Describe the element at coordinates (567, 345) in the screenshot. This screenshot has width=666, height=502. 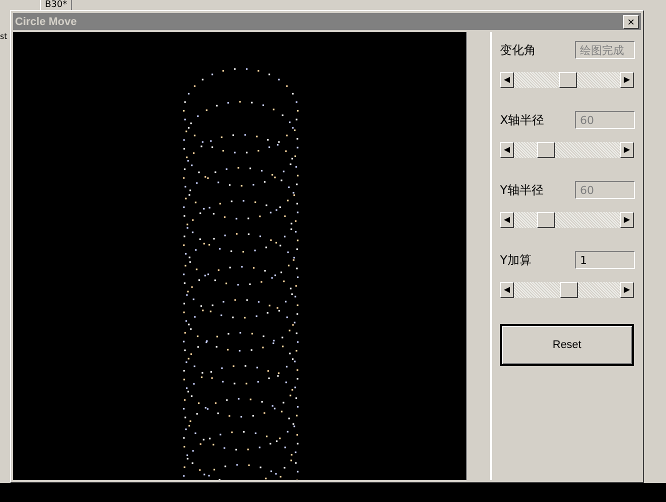
I see `reset-button: Reset` at that location.